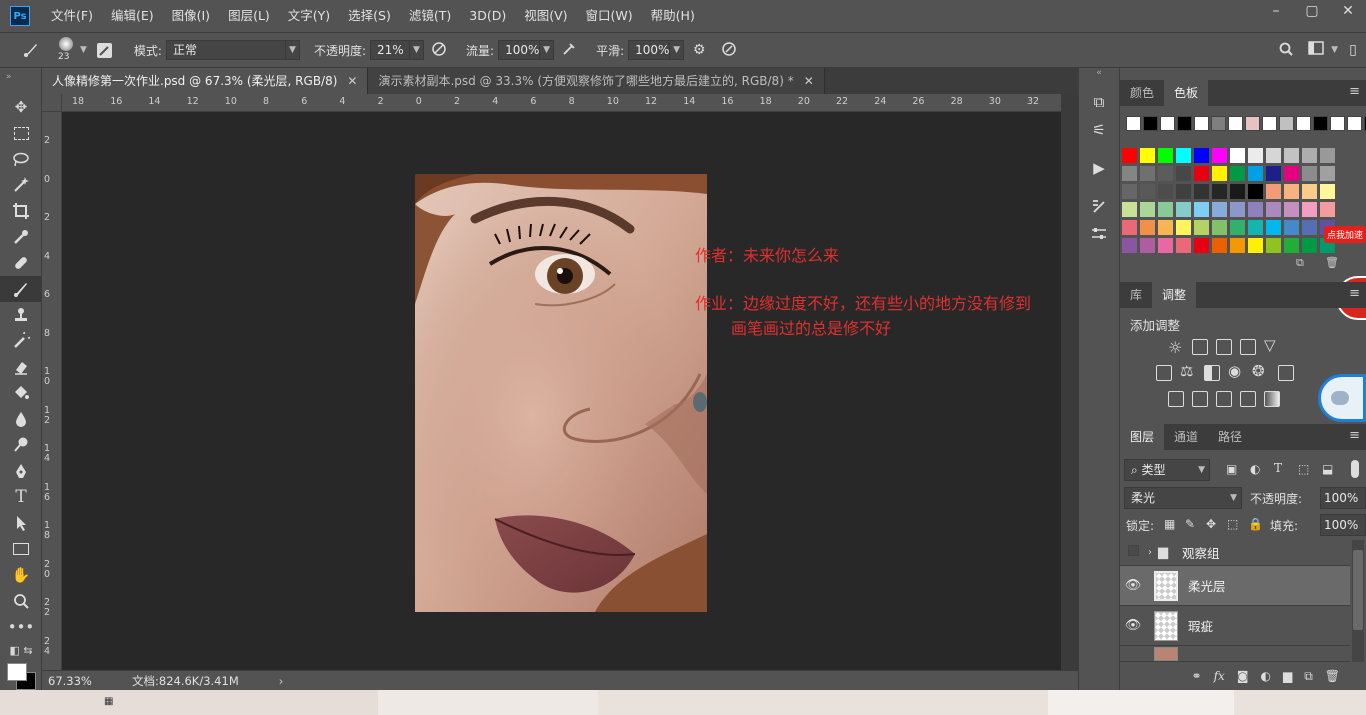 The height and width of the screenshot is (715, 1366). What do you see at coordinates (1353, 50) in the screenshot?
I see `share-icon: ▯` at bounding box center [1353, 50].